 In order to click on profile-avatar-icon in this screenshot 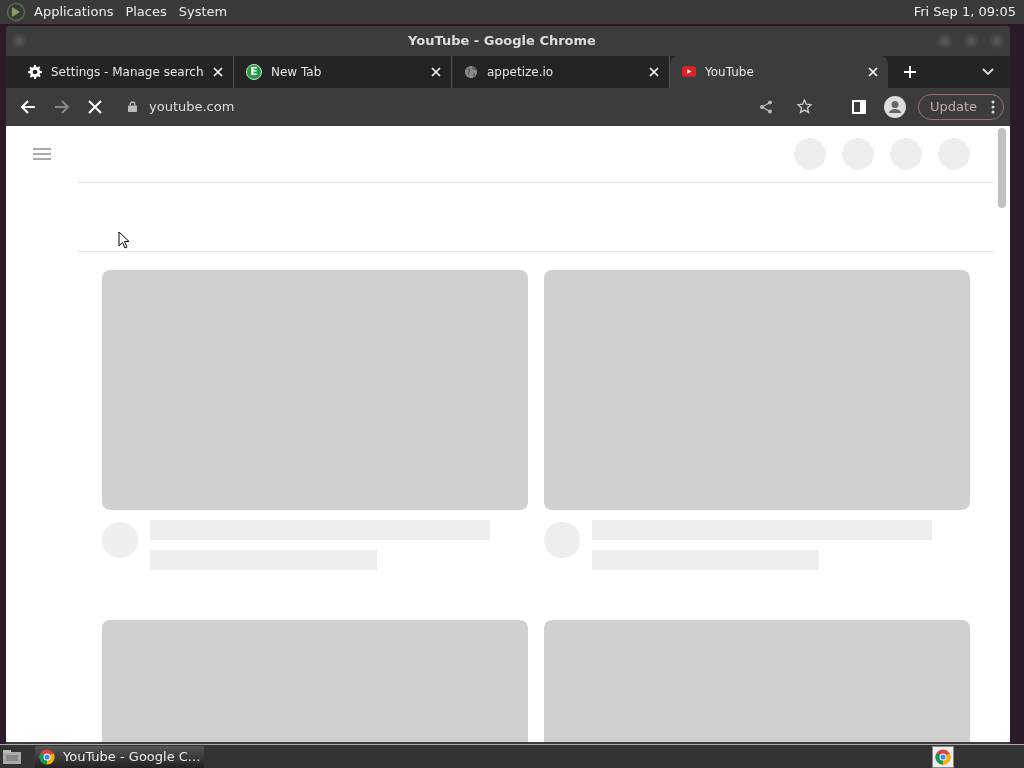, I will do `click(894, 106)`.